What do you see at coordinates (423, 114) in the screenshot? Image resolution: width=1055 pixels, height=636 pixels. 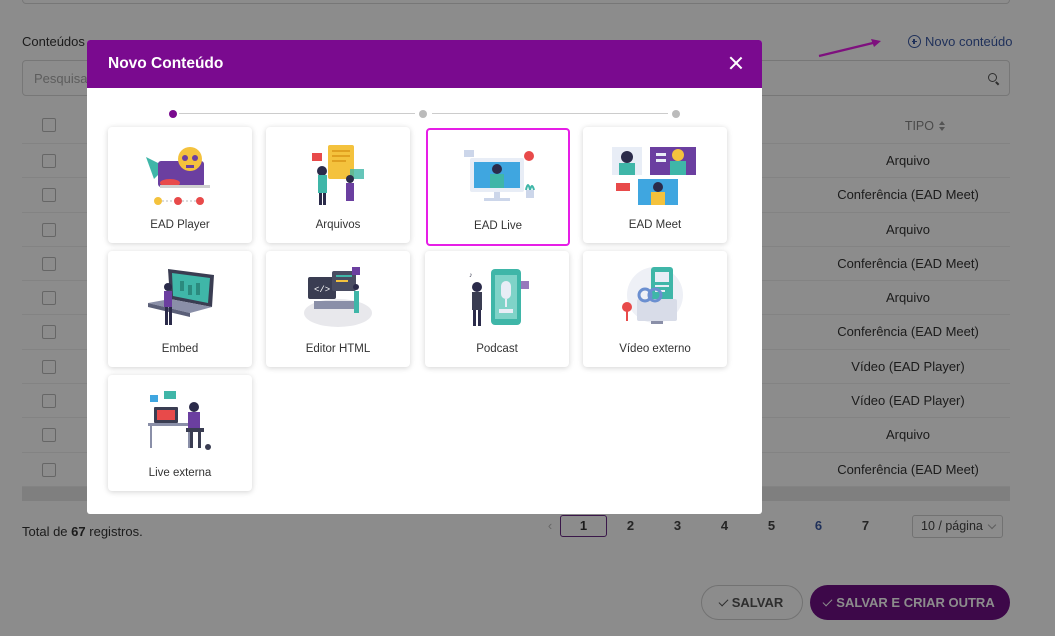 I see `step-2-dot` at bounding box center [423, 114].